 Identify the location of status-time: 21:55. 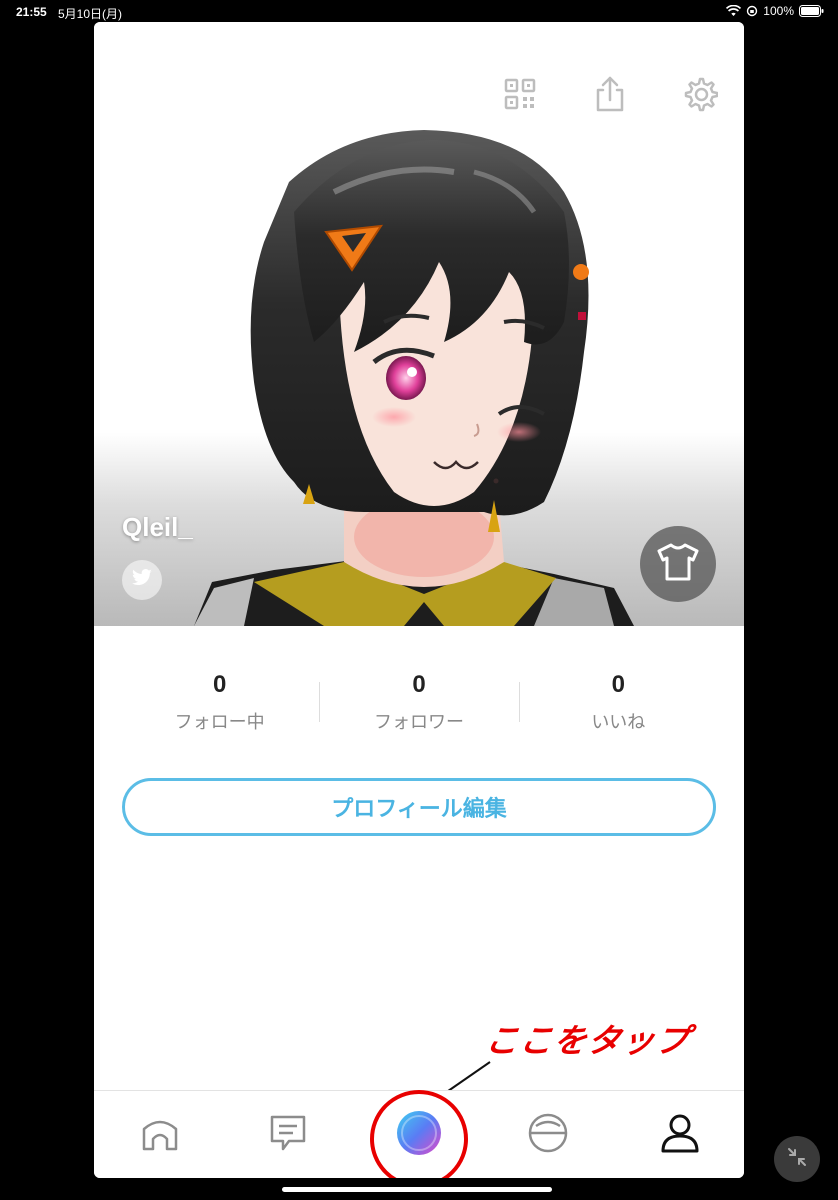
(31, 12).